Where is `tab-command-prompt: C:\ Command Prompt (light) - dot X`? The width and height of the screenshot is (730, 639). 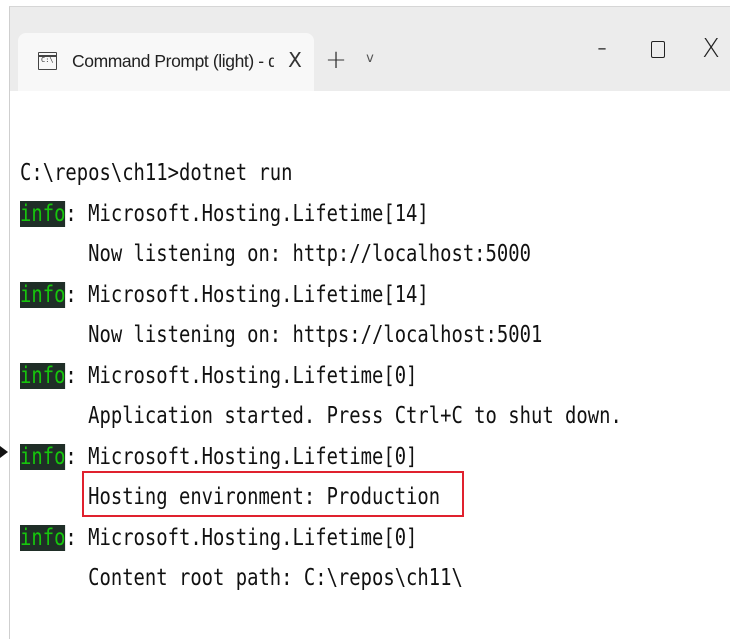 tab-command-prompt: C:\ Command Prompt (light) - dot X is located at coordinates (166, 62).